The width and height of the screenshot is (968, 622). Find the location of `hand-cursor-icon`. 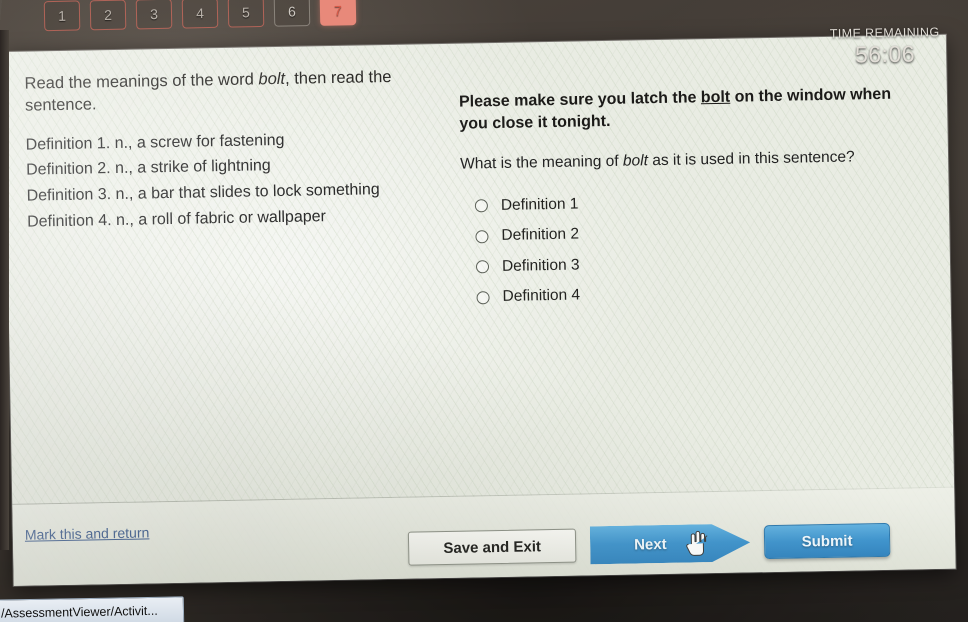

hand-cursor-icon is located at coordinates (697, 543).